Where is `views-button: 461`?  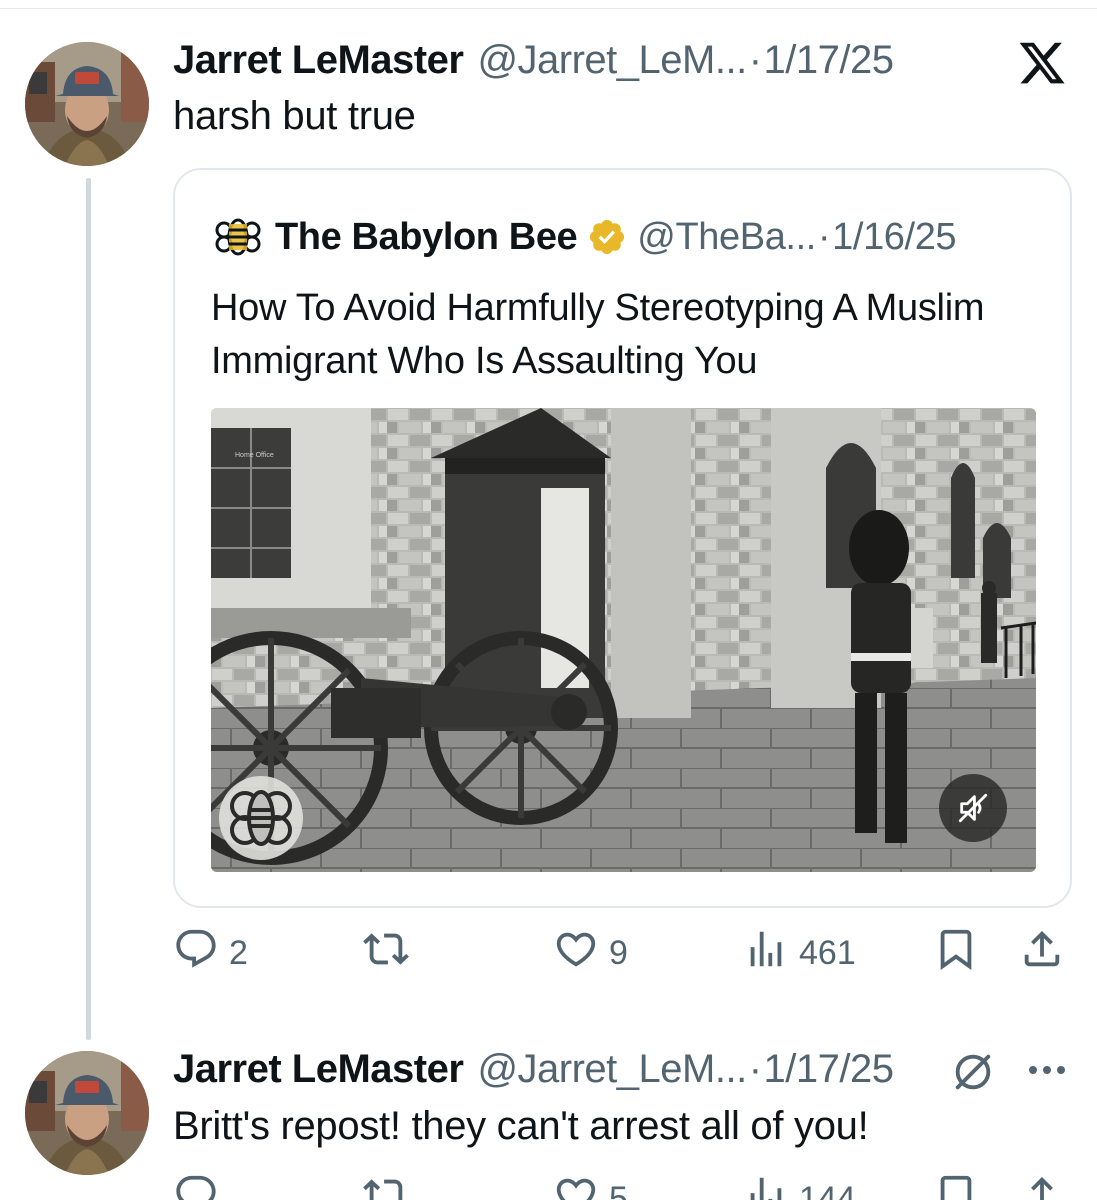 views-button: 461 is located at coordinates (799, 953).